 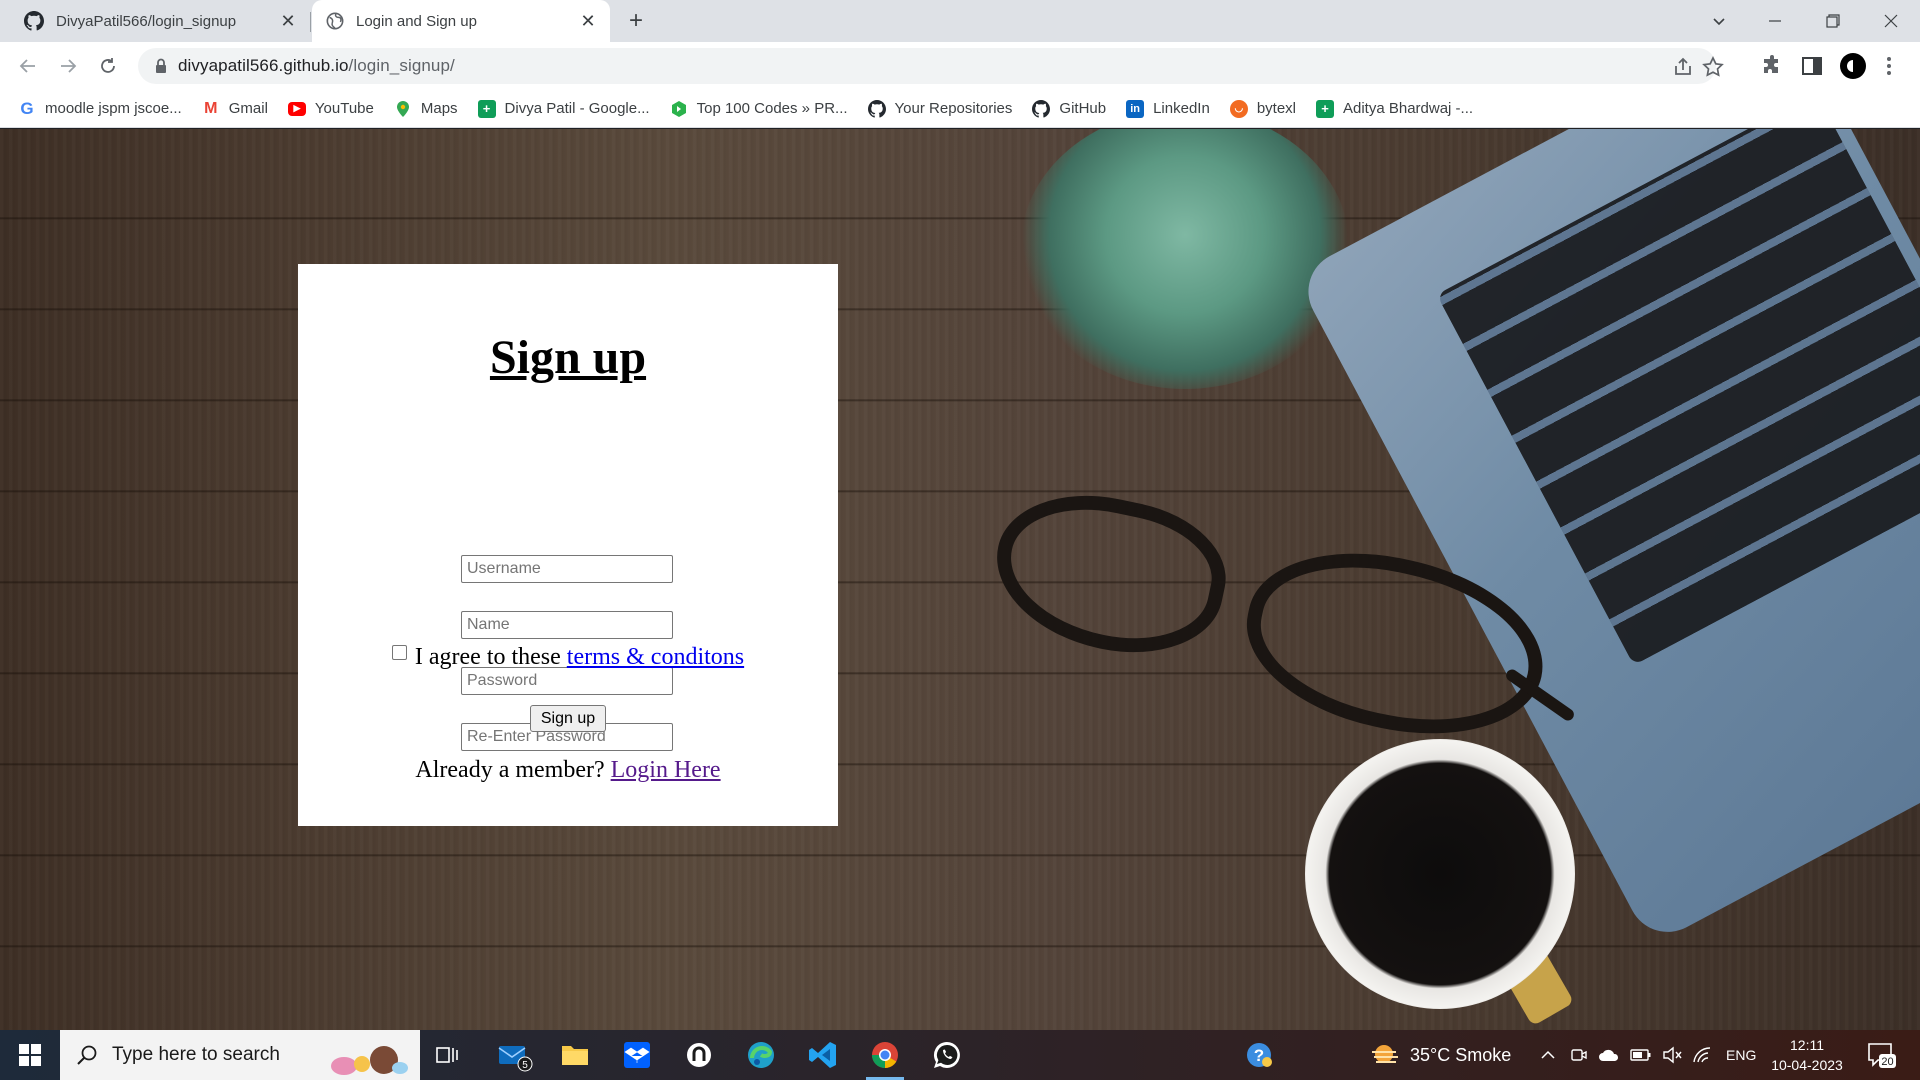 I want to click on windows-icon, so click(x=30, y=1055).